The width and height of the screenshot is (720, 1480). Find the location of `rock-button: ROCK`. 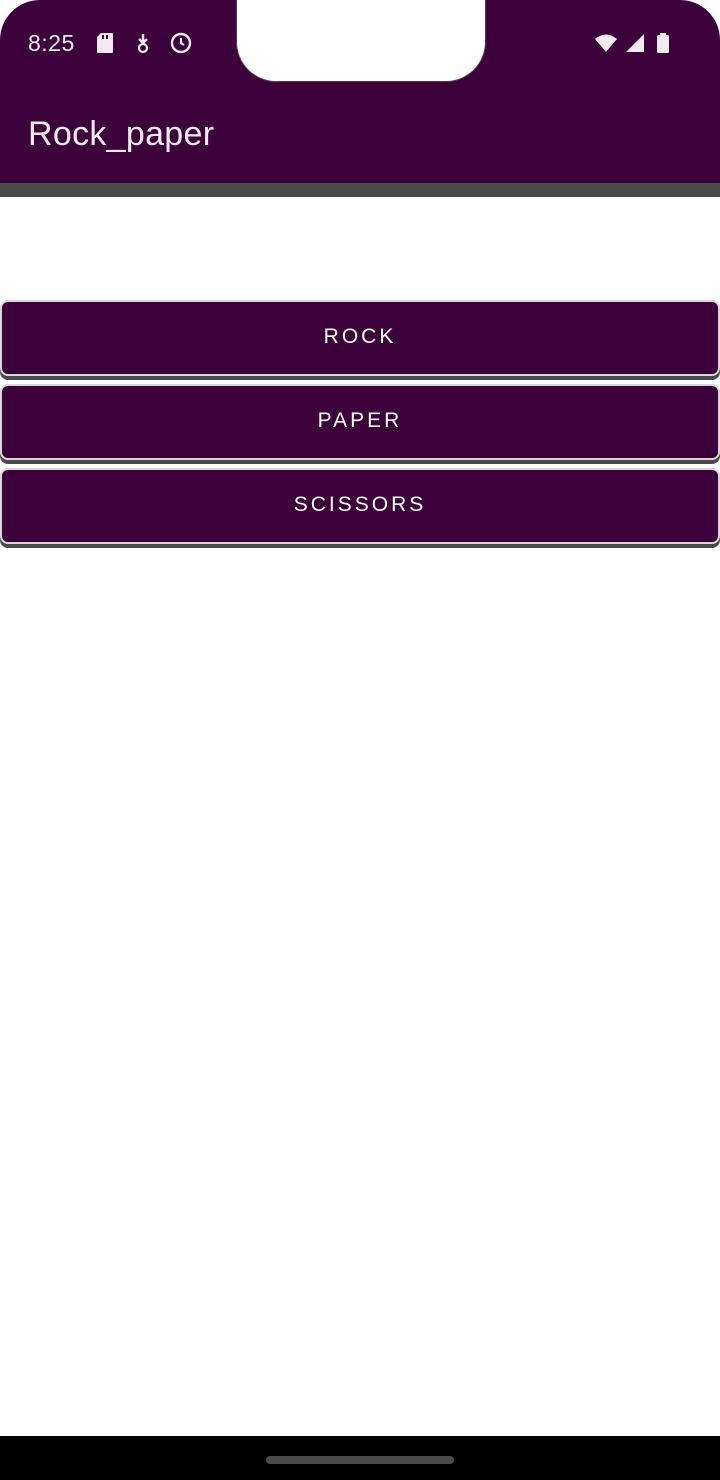

rock-button: ROCK is located at coordinates (360, 338).